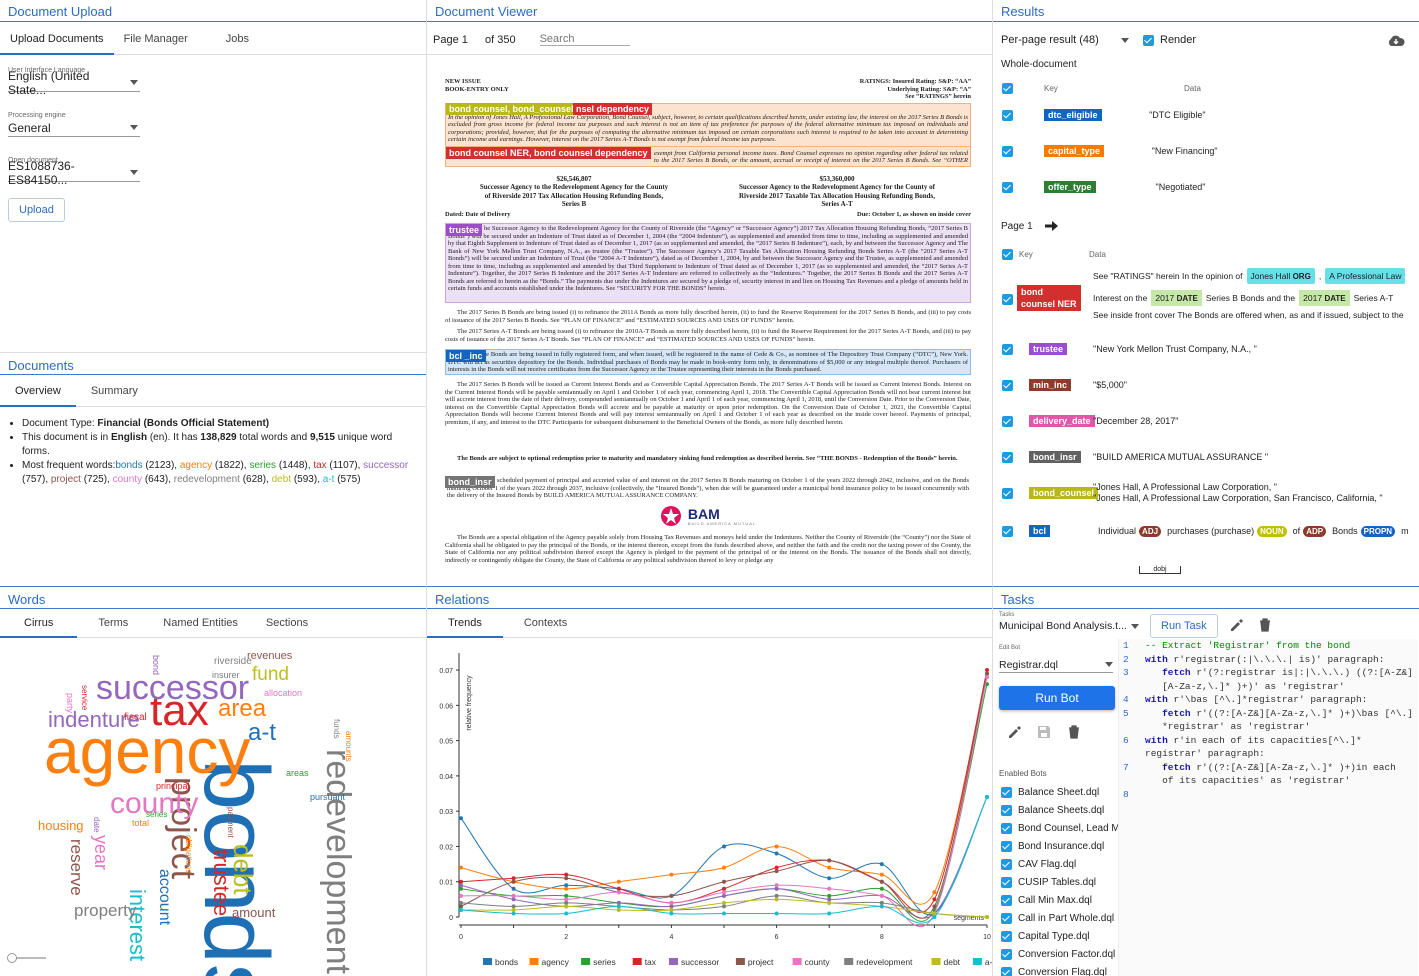 The image size is (1419, 976). Describe the element at coordinates (1065, 40) in the screenshot. I see `per-page-select: Per-page result (48)` at that location.